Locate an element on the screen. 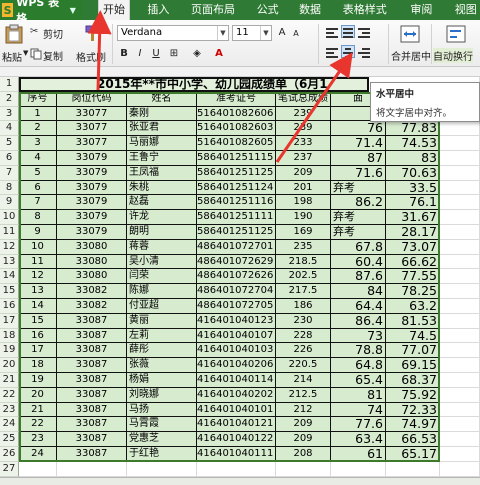 The height and width of the screenshot is (485, 480). table-cell: 64.4 is located at coordinates (358, 306).